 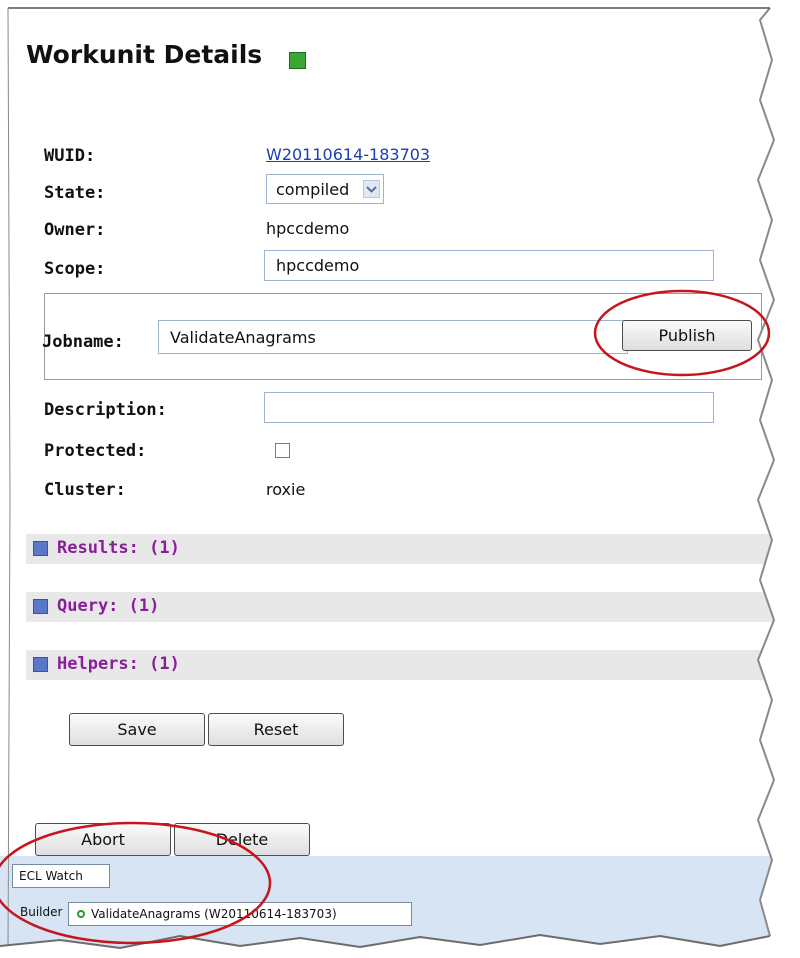 I want to click on state-select-value: compiled, so click(x=313, y=189).